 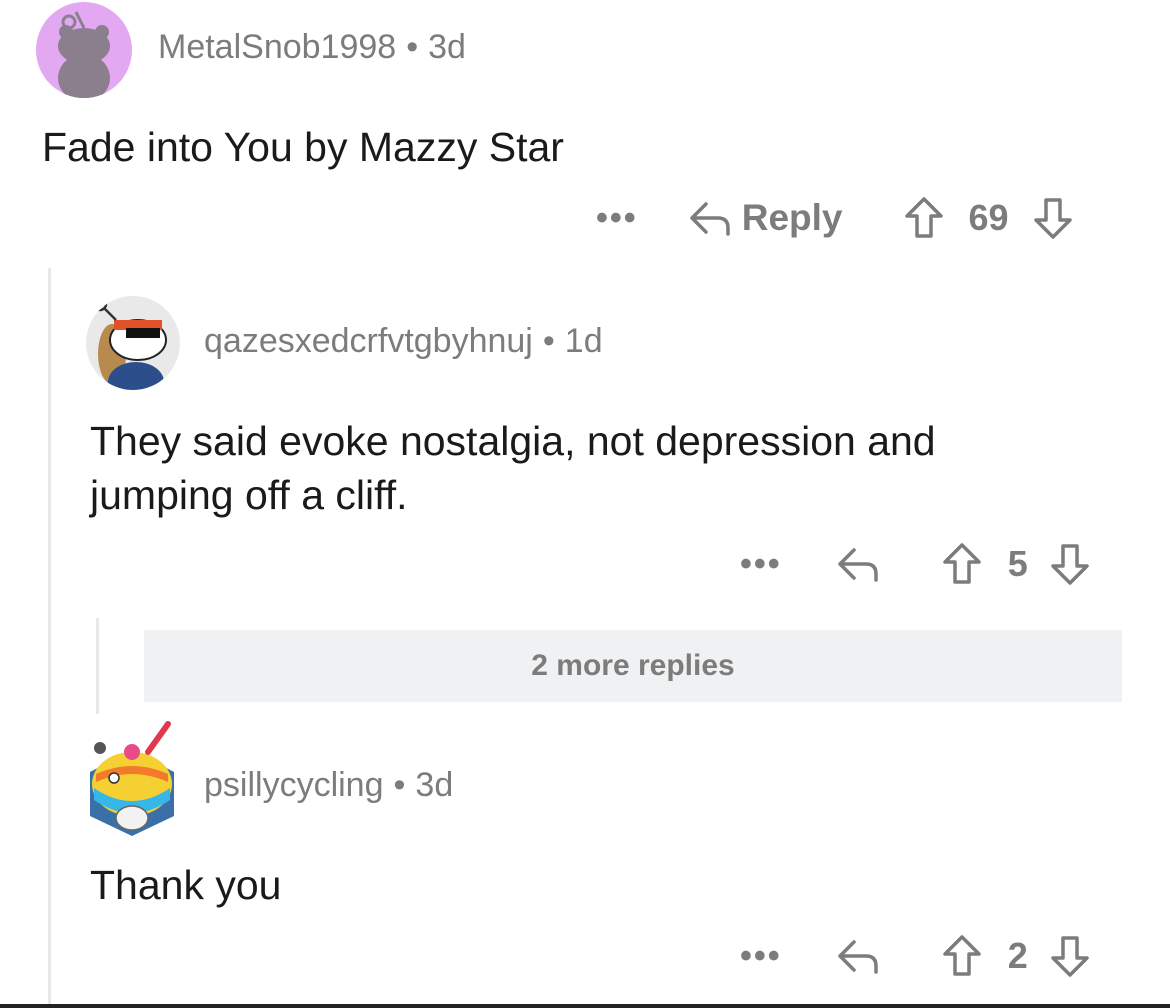 I want to click on nested-thread-line, so click(x=97, y=666).